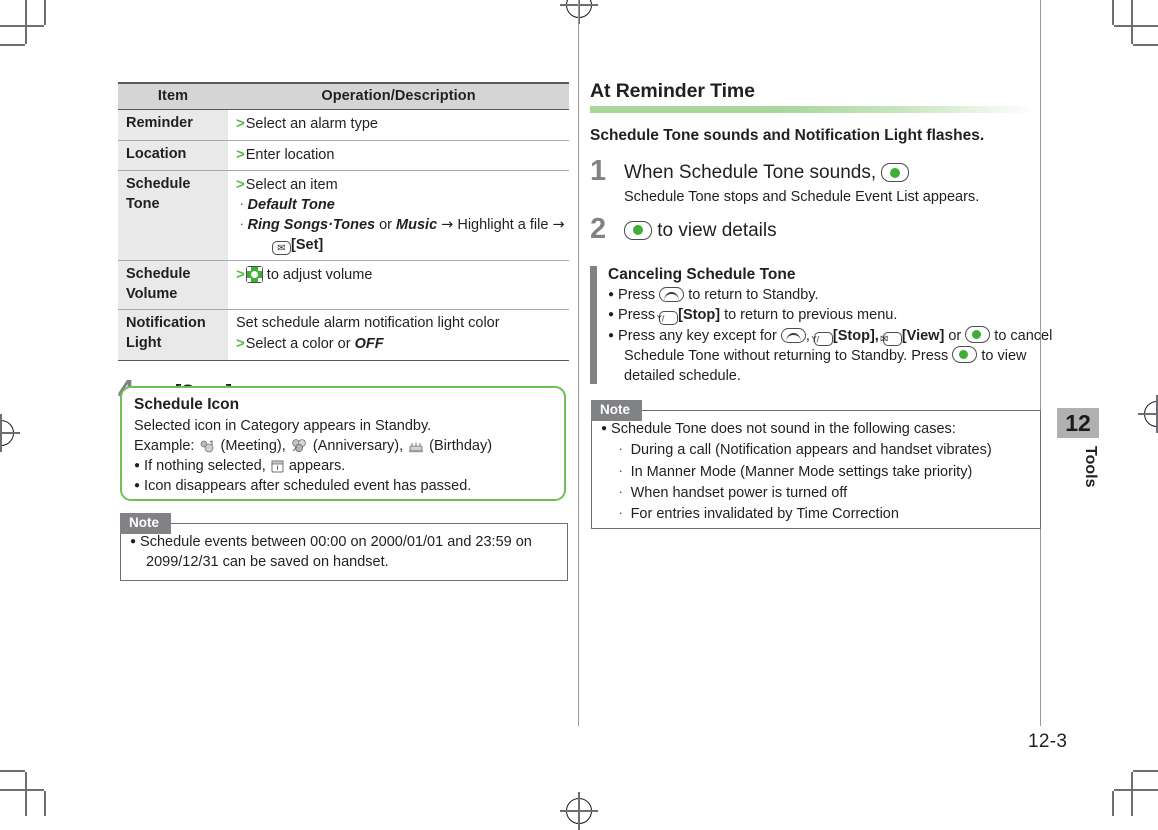 The image size is (1158, 830). I want to click on section-heading-rule, so click(812, 109).